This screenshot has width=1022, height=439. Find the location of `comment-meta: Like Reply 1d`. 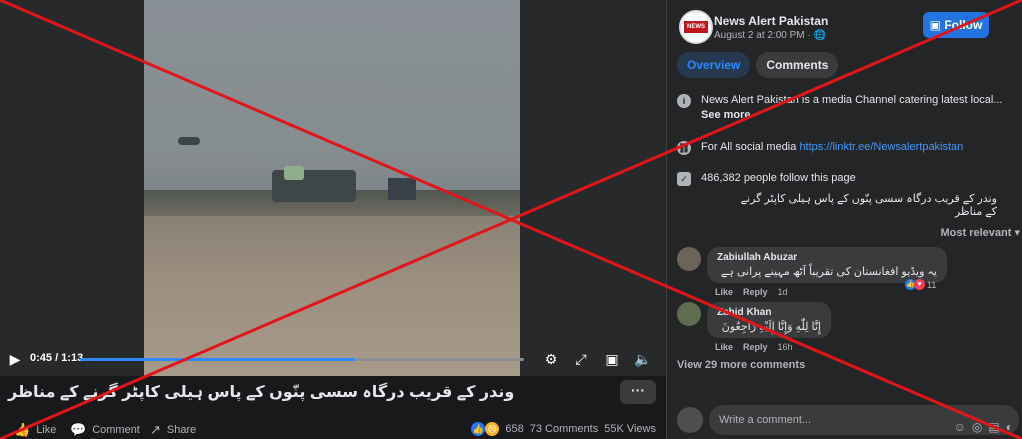

comment-meta: Like Reply 1d is located at coordinates (751, 292).